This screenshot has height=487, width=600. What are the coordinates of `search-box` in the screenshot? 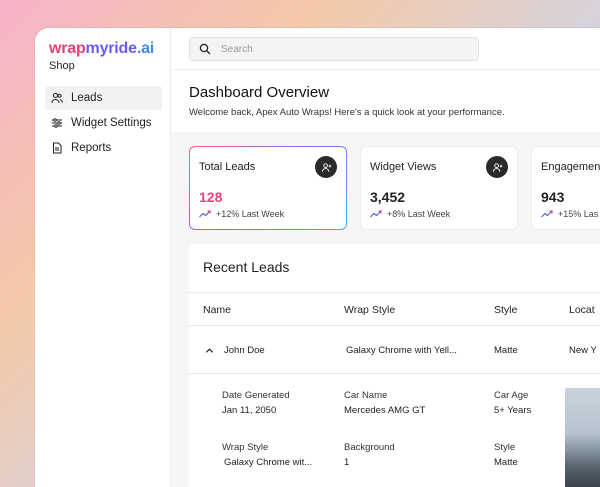 It's located at (334, 49).